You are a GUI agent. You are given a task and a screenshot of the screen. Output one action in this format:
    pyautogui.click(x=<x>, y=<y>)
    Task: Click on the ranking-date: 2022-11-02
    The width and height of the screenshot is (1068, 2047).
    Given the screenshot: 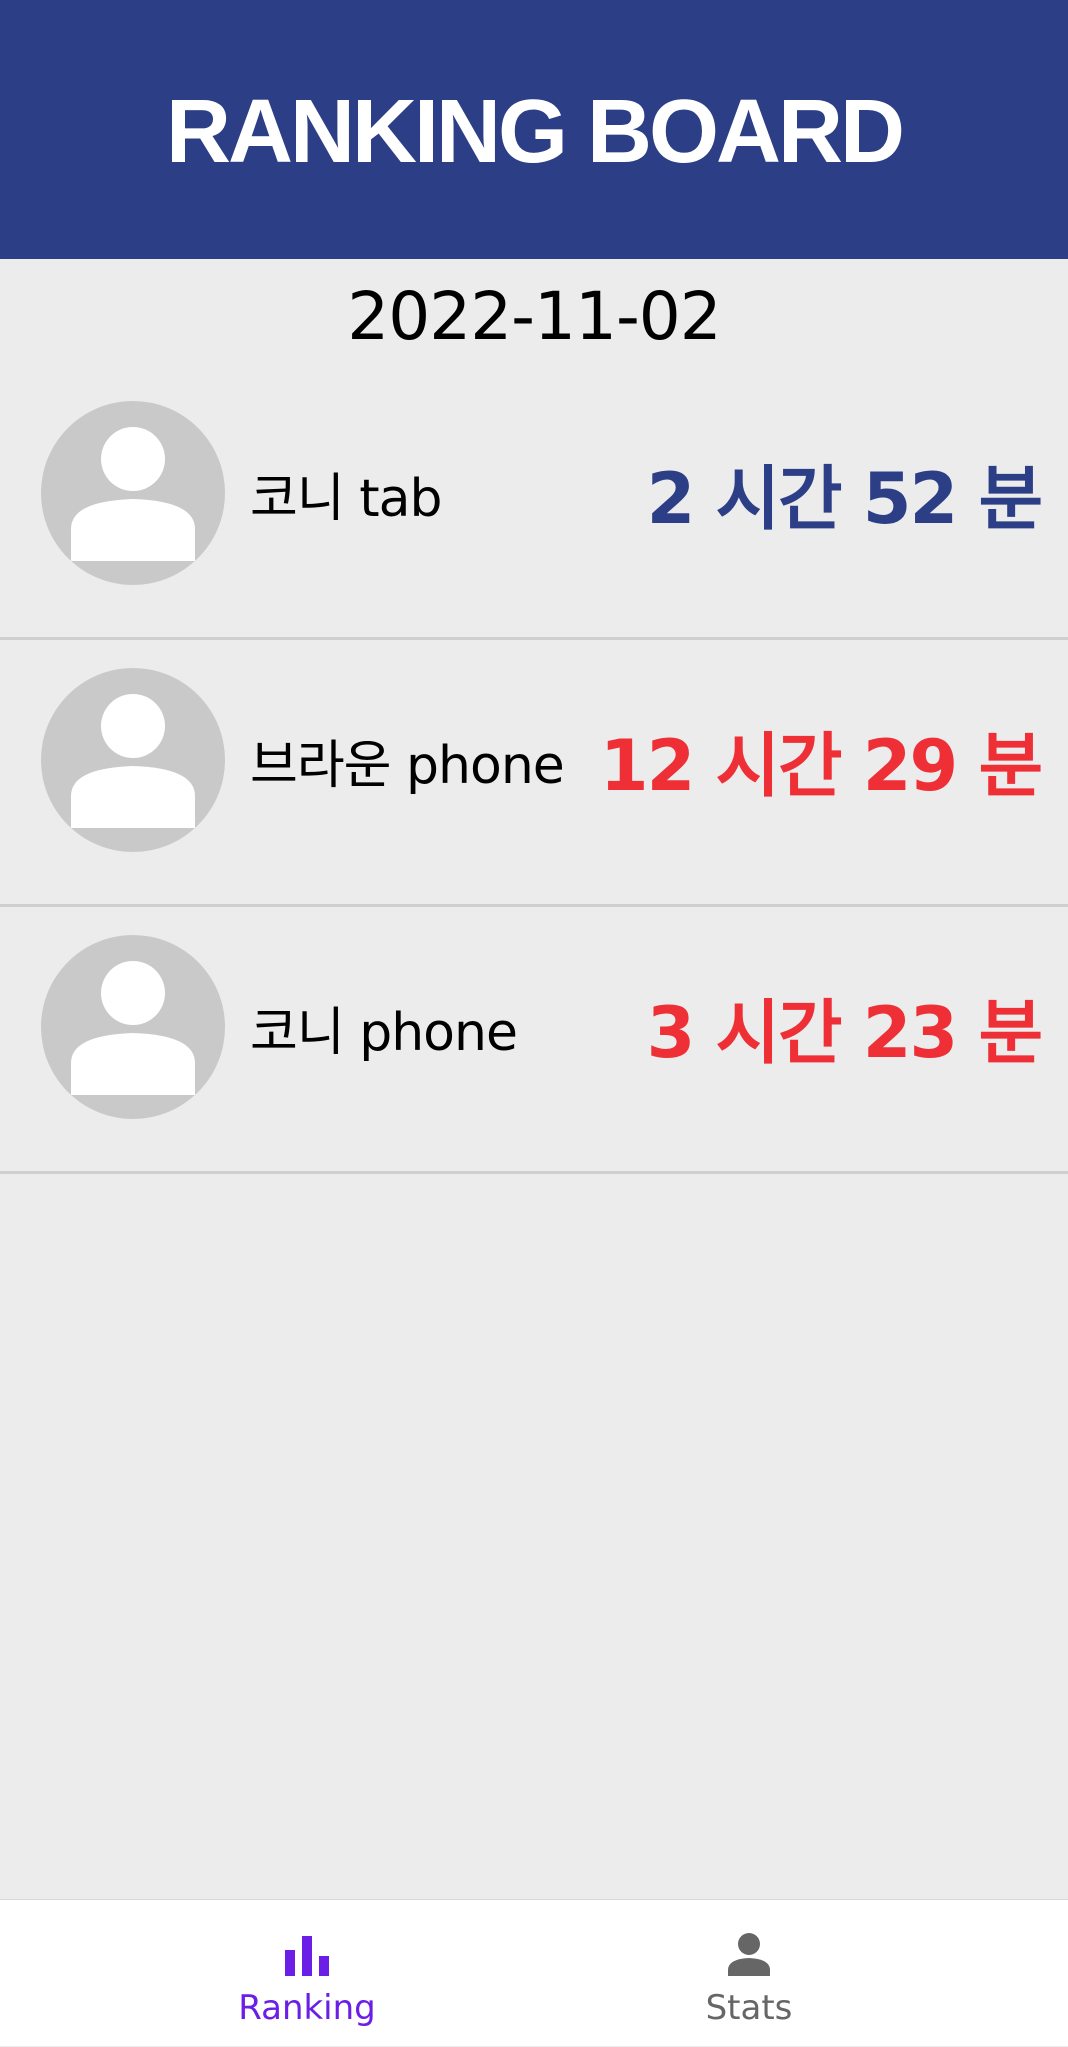 What is the action you would take?
    pyautogui.click(x=534, y=316)
    